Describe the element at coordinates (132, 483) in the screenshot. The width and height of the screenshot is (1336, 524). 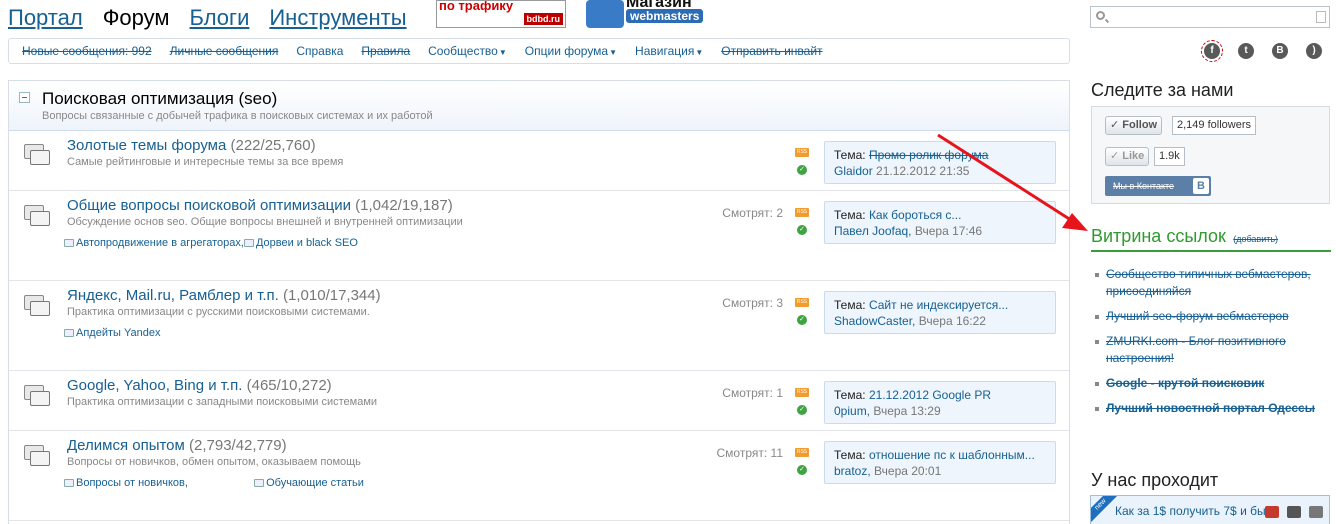
I see `subforum-link: Вопросы от новичков,` at that location.